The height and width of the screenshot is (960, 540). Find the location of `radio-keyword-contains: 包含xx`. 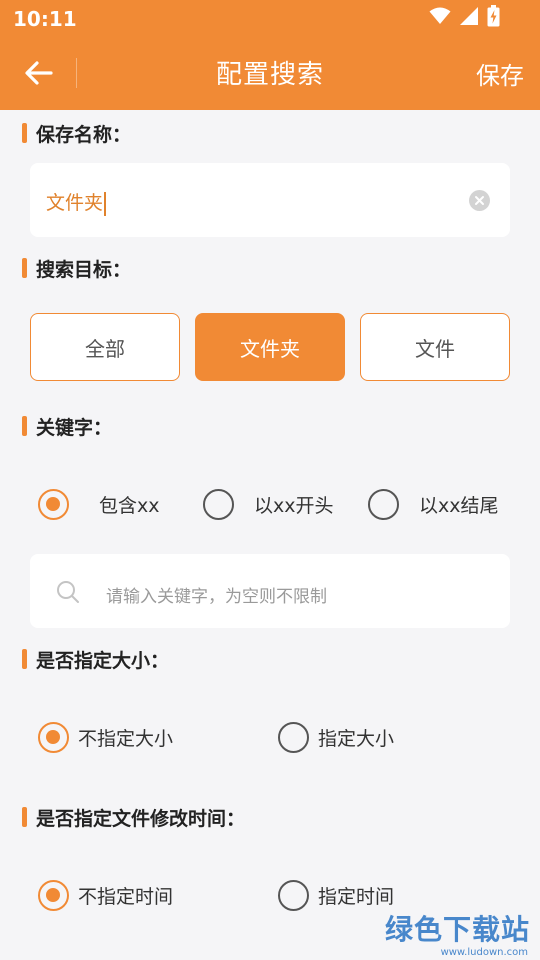

radio-keyword-contains: 包含xx is located at coordinates (99, 504).